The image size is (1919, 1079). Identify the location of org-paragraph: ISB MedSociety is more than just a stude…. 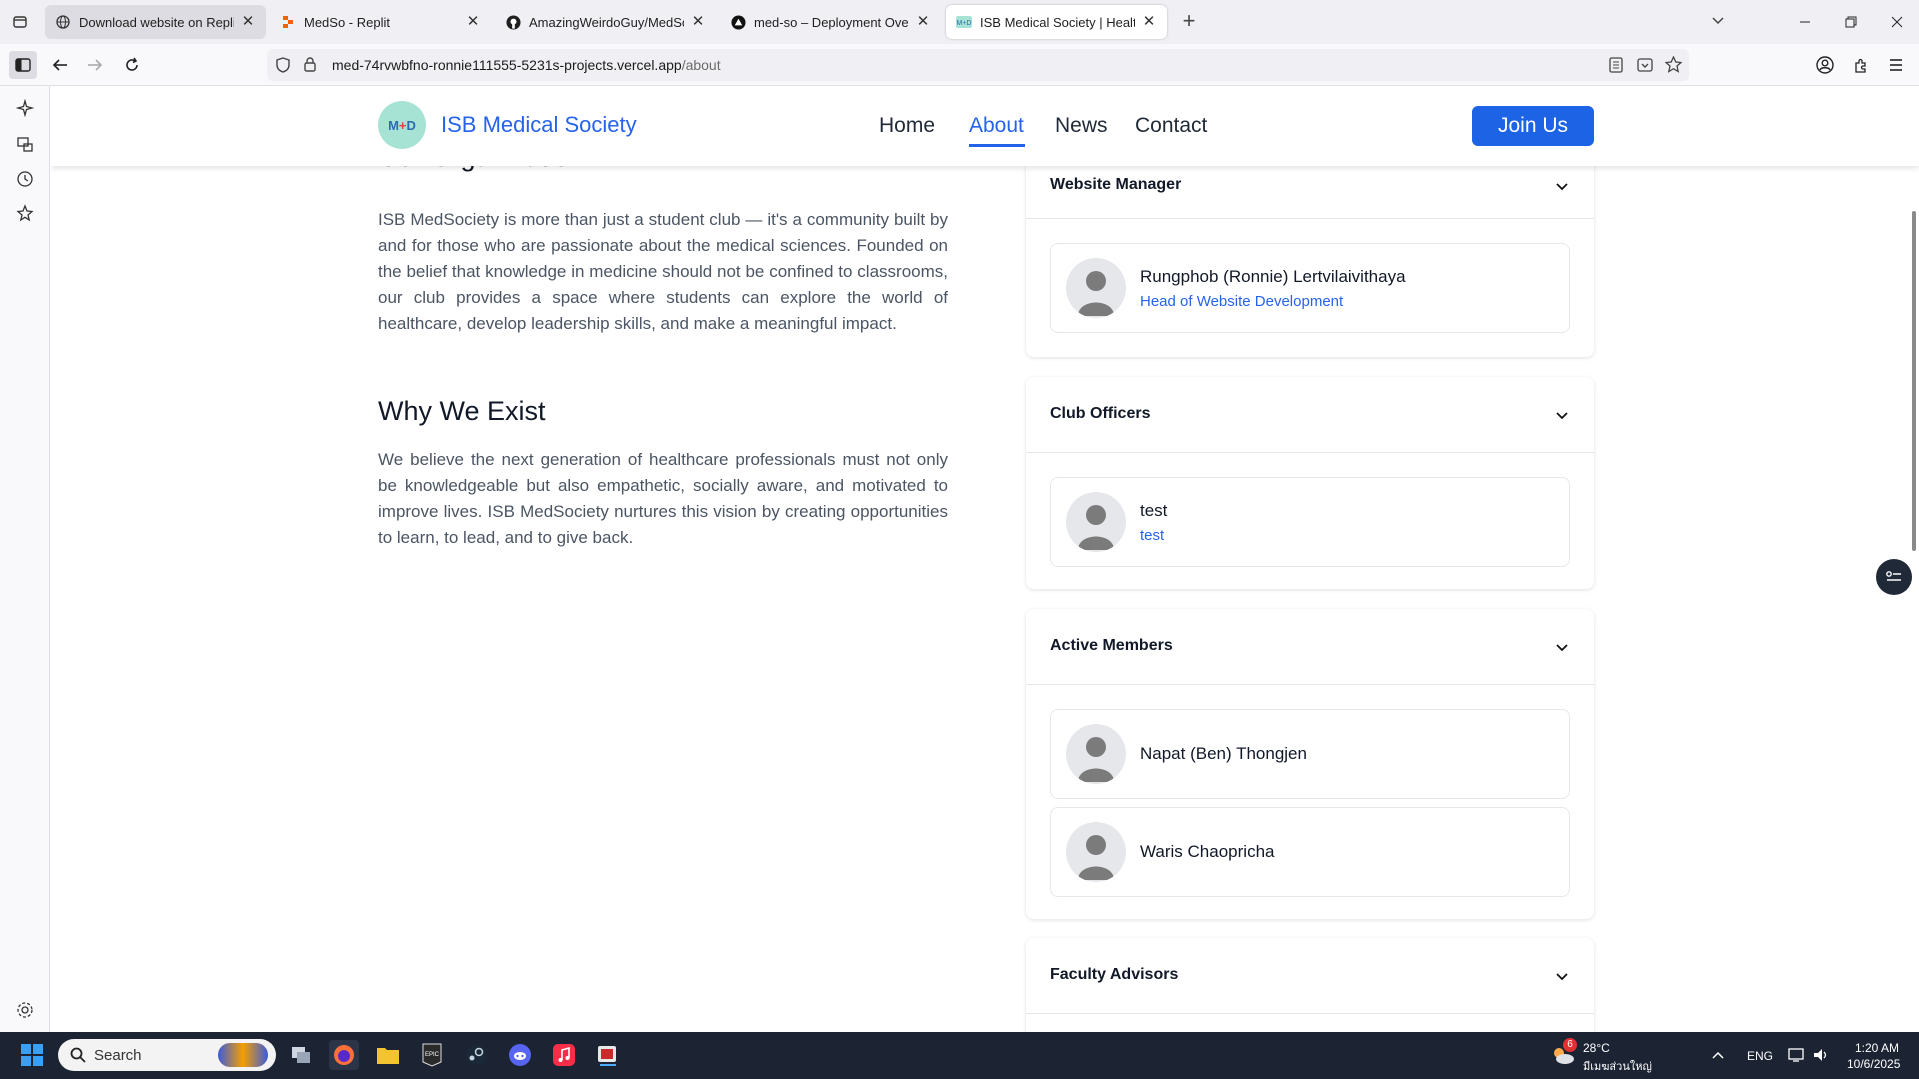
(663, 271).